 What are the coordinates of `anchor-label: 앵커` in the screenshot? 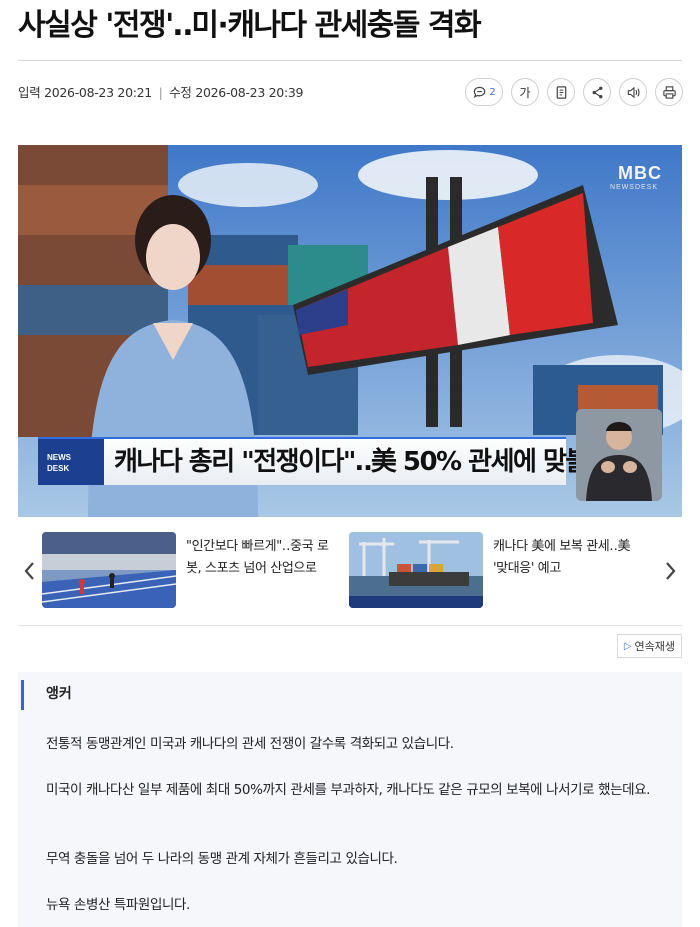 It's located at (59, 694).